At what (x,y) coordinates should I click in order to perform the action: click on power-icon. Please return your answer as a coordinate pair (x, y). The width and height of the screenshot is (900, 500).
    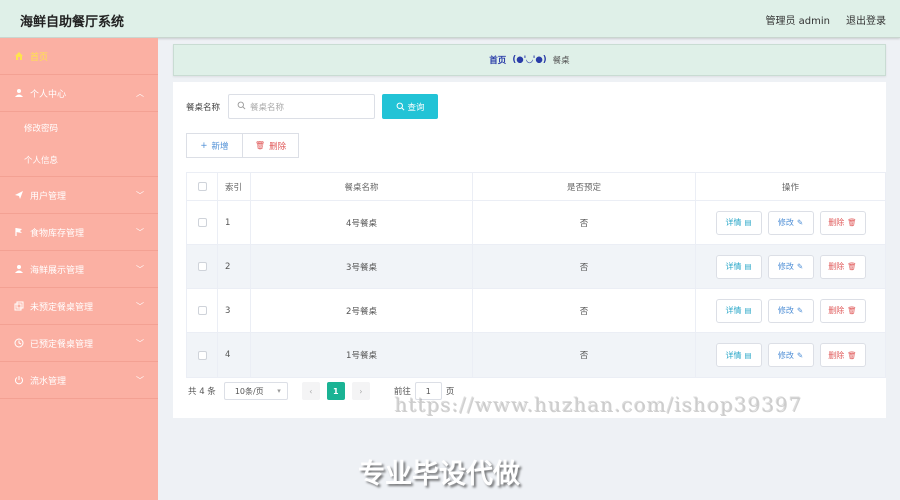
    Looking at the image, I should click on (19, 380).